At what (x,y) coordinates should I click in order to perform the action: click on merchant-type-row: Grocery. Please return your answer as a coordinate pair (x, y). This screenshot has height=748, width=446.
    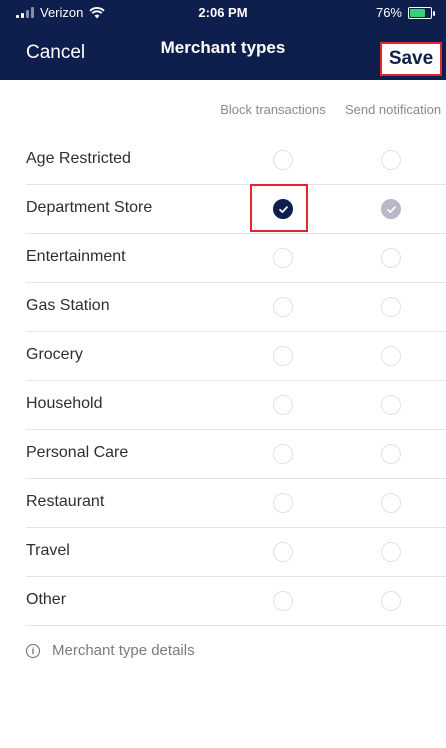
    Looking at the image, I should click on (236, 356).